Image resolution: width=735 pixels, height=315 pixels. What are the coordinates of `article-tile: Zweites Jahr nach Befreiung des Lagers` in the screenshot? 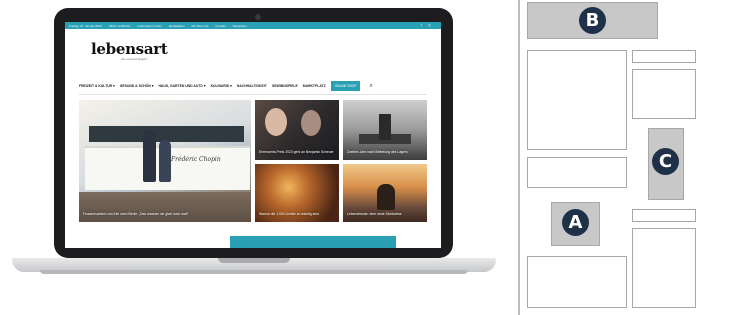 It's located at (385, 130).